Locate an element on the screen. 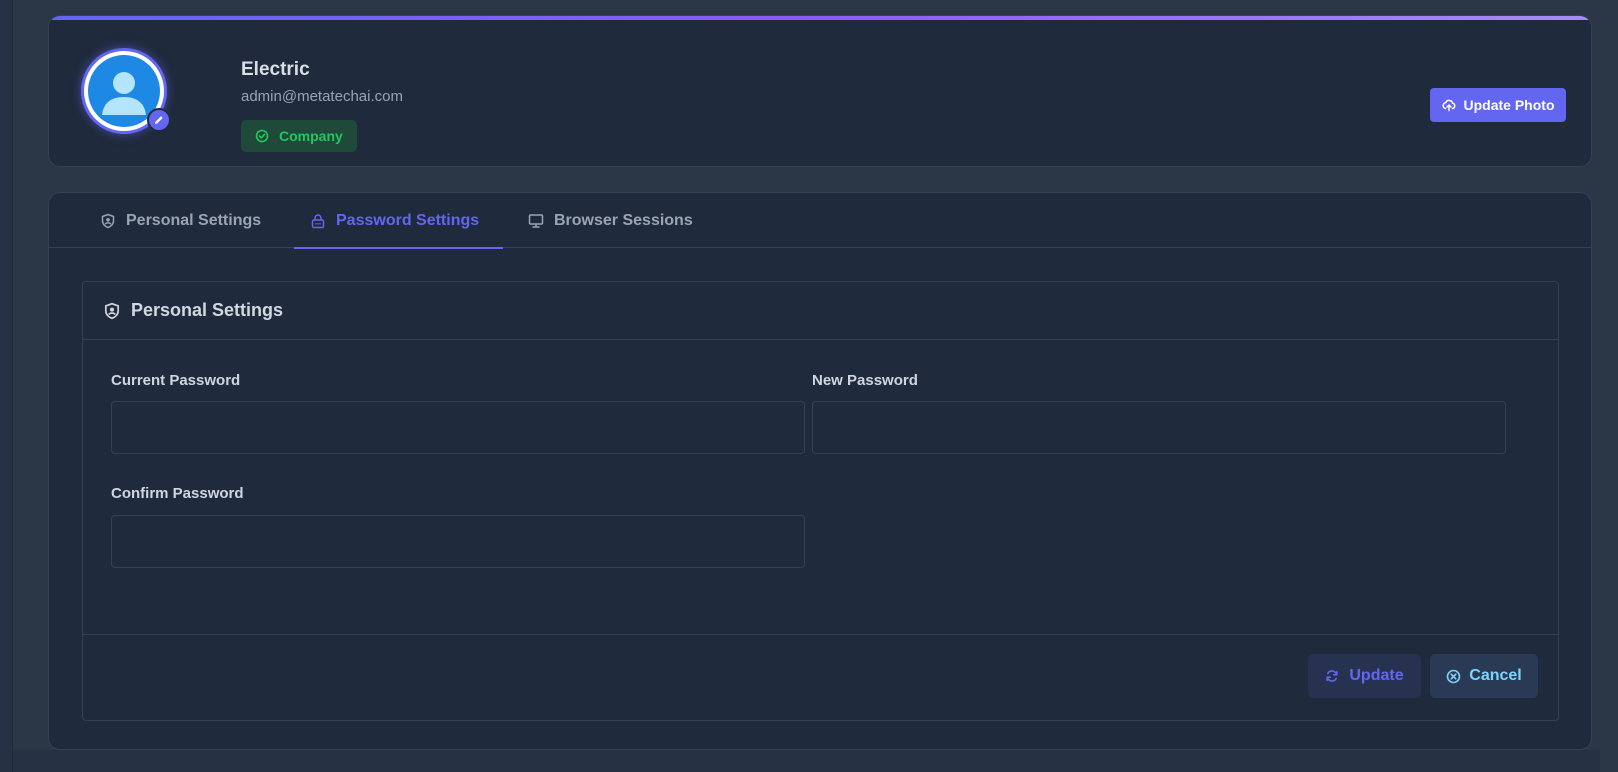 This screenshot has width=1618, height=772. role-badge: Company is located at coordinates (299, 136).